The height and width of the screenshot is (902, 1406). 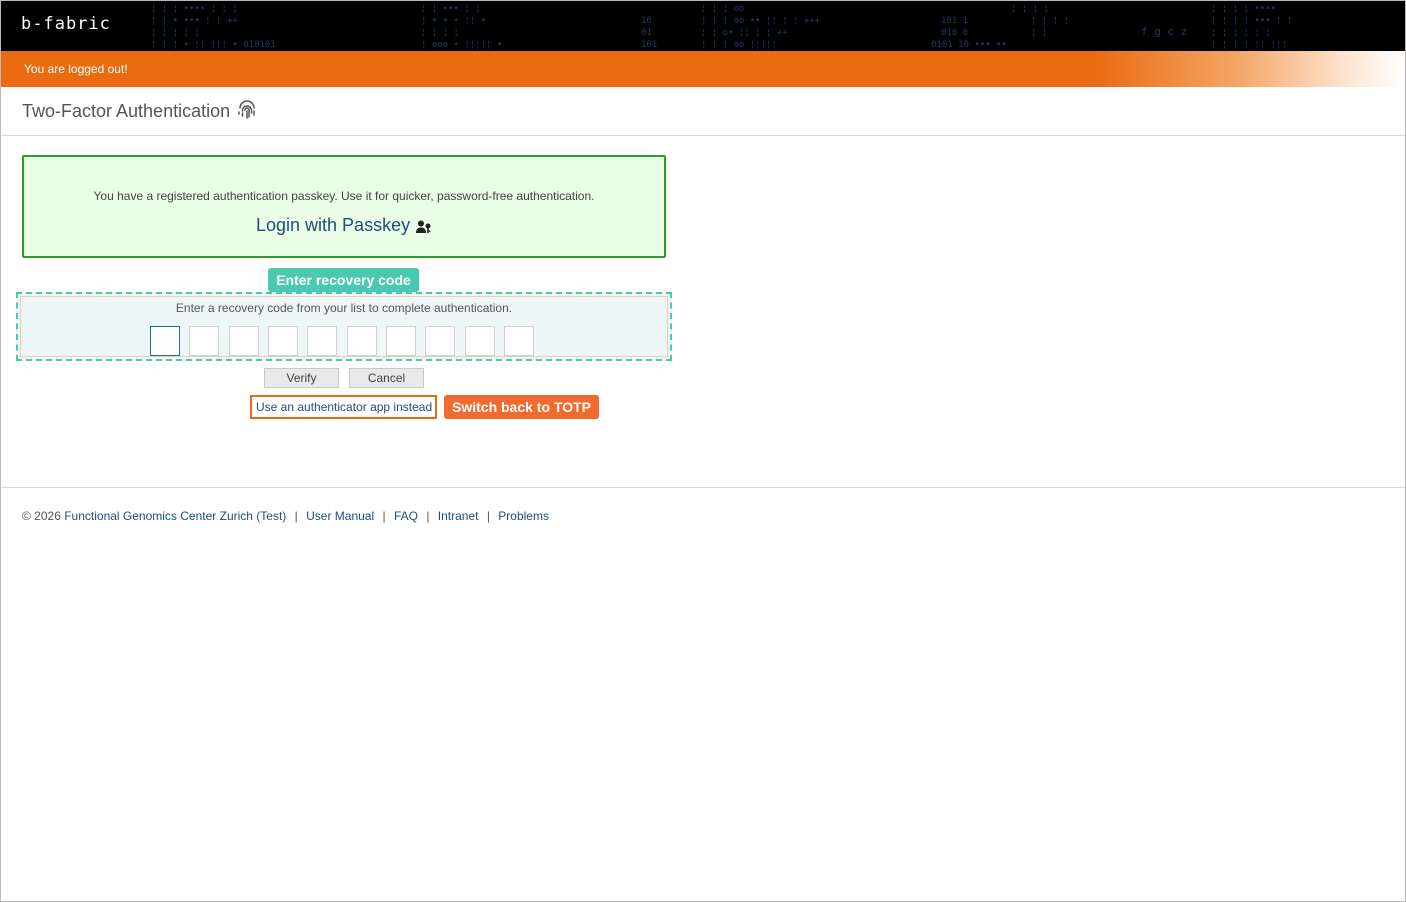 I want to click on login-with-passkey-link: Login with Passkey, so click(x=333, y=225).